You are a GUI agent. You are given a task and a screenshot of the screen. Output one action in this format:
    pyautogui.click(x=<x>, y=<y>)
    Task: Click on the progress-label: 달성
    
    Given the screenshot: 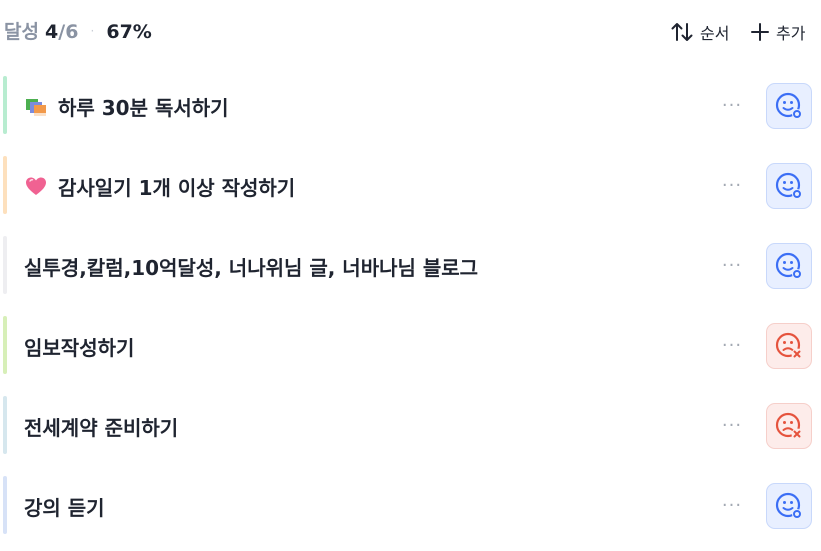 What is the action you would take?
    pyautogui.click(x=21, y=32)
    